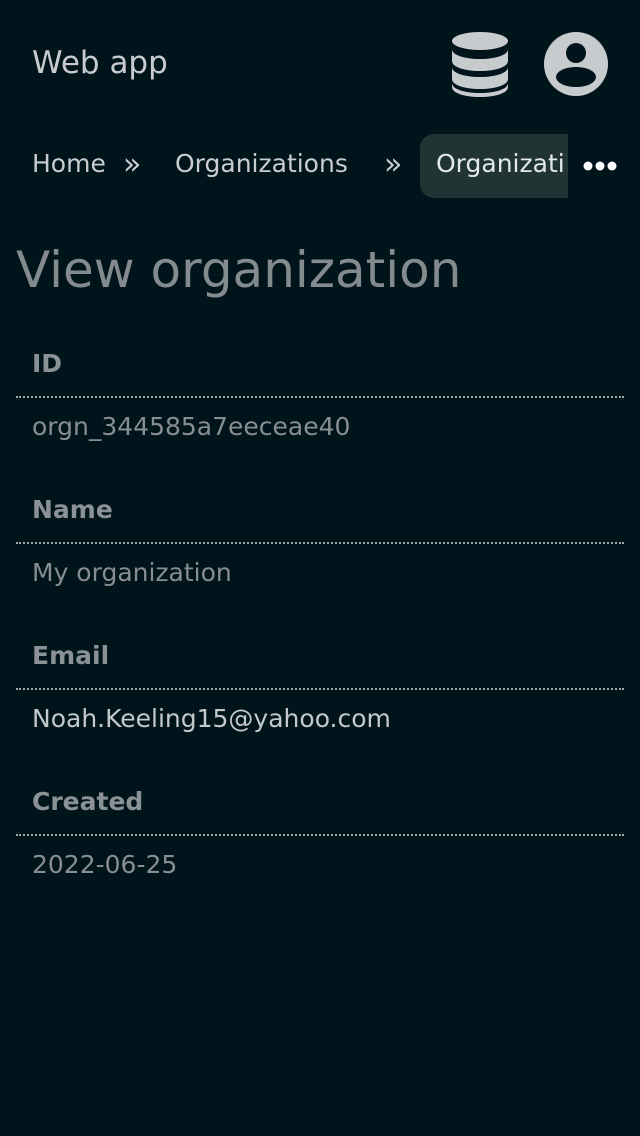 The image size is (640, 1136). What do you see at coordinates (261, 166) in the screenshot?
I see `breadcrumb-organizations: Organizations` at bounding box center [261, 166].